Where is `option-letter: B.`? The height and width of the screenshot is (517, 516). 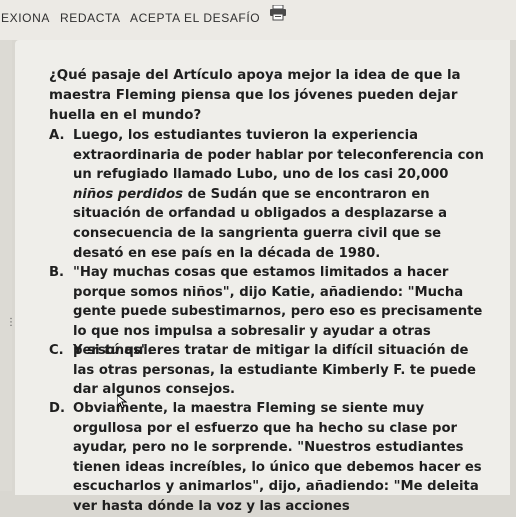 option-letter: B. is located at coordinates (57, 272).